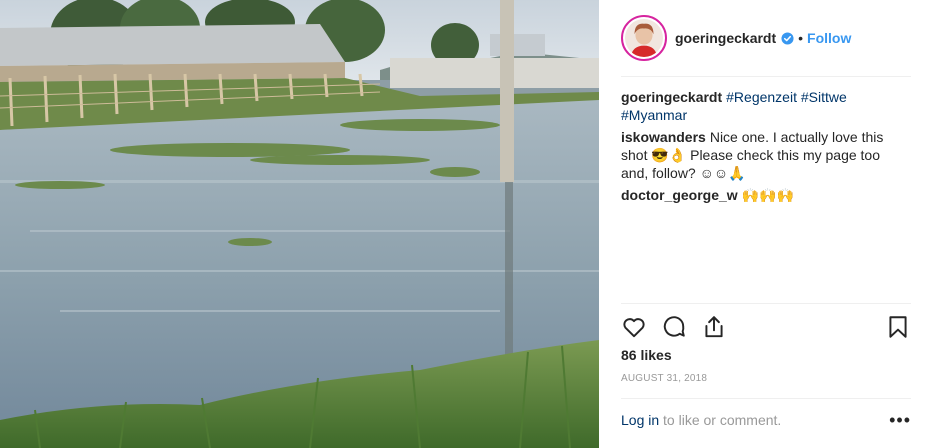 The height and width of the screenshot is (448, 933). What do you see at coordinates (640, 420) in the screenshot?
I see `login-link: Log in` at bounding box center [640, 420].